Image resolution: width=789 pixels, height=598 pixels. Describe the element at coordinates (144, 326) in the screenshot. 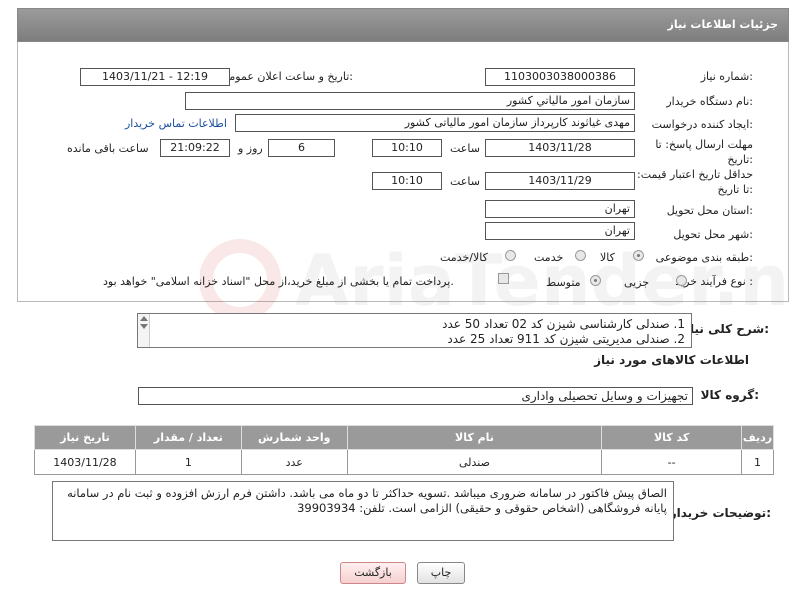

I see `scroll-down-icon` at that location.